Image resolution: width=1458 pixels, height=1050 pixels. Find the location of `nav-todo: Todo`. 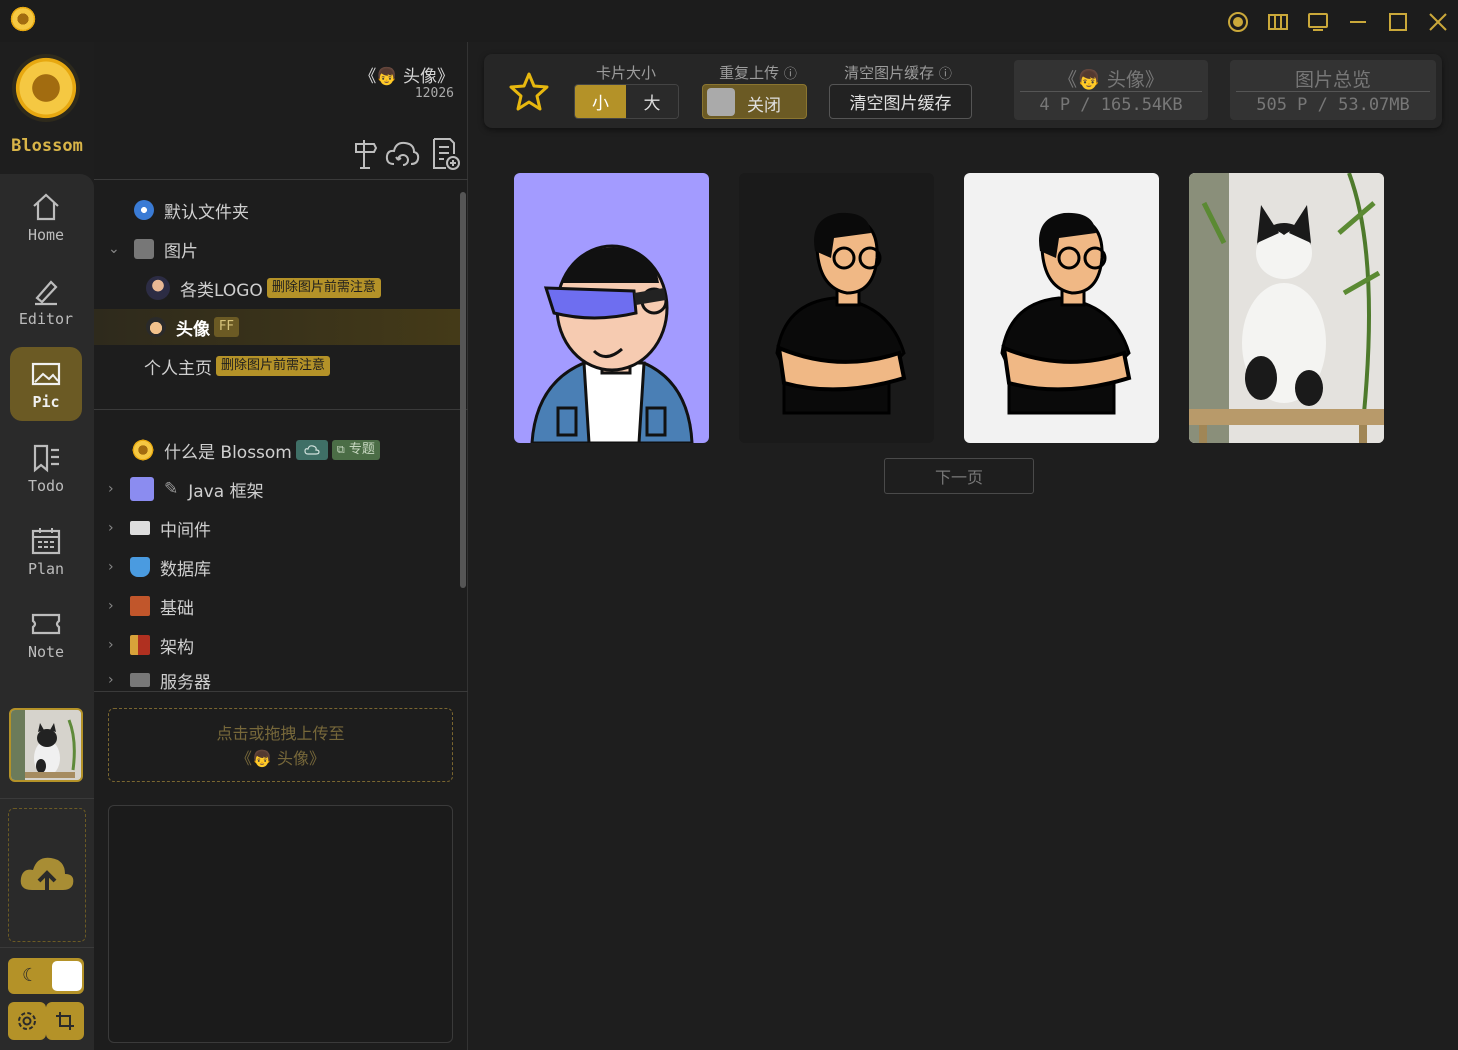

nav-todo: Todo is located at coordinates (46, 468).